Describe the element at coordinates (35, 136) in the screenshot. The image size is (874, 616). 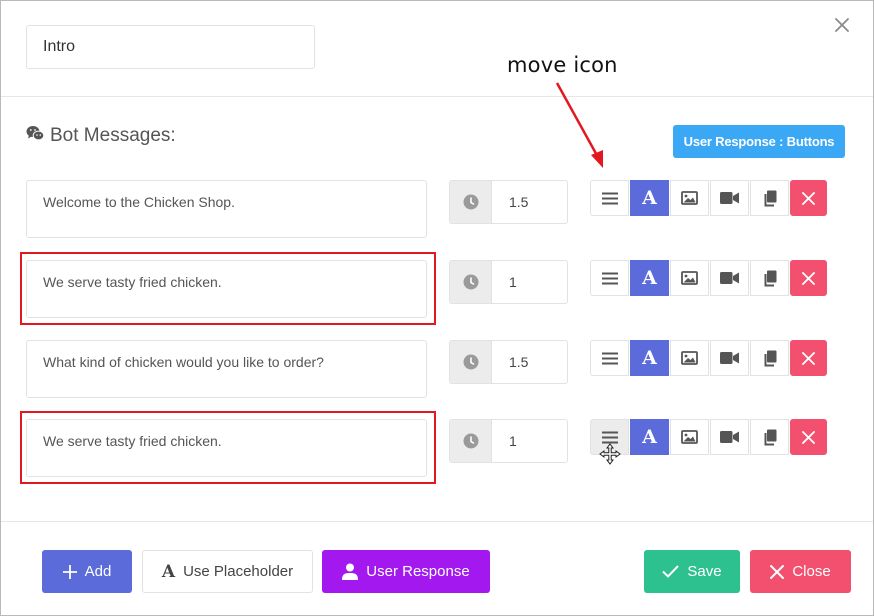
I see `wechat-icon` at that location.